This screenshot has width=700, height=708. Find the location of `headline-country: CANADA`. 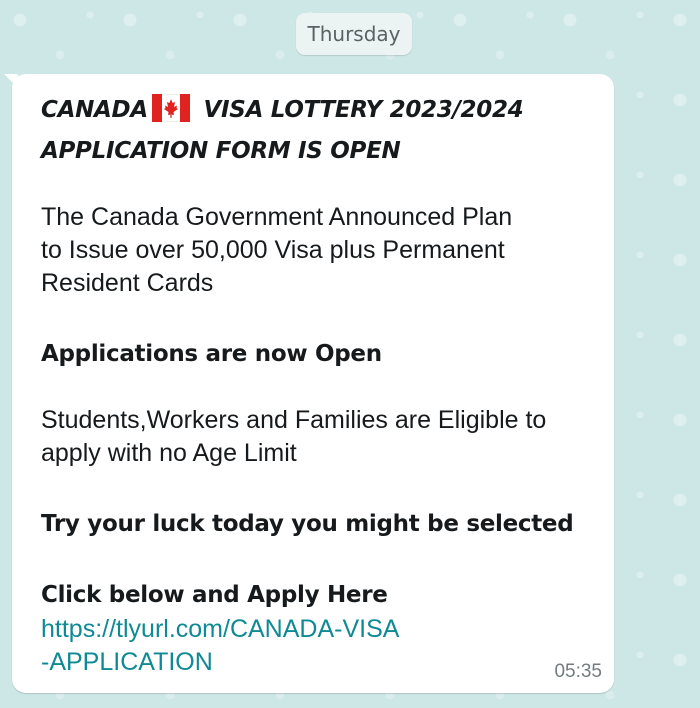

headline-country: CANADA is located at coordinates (94, 110).